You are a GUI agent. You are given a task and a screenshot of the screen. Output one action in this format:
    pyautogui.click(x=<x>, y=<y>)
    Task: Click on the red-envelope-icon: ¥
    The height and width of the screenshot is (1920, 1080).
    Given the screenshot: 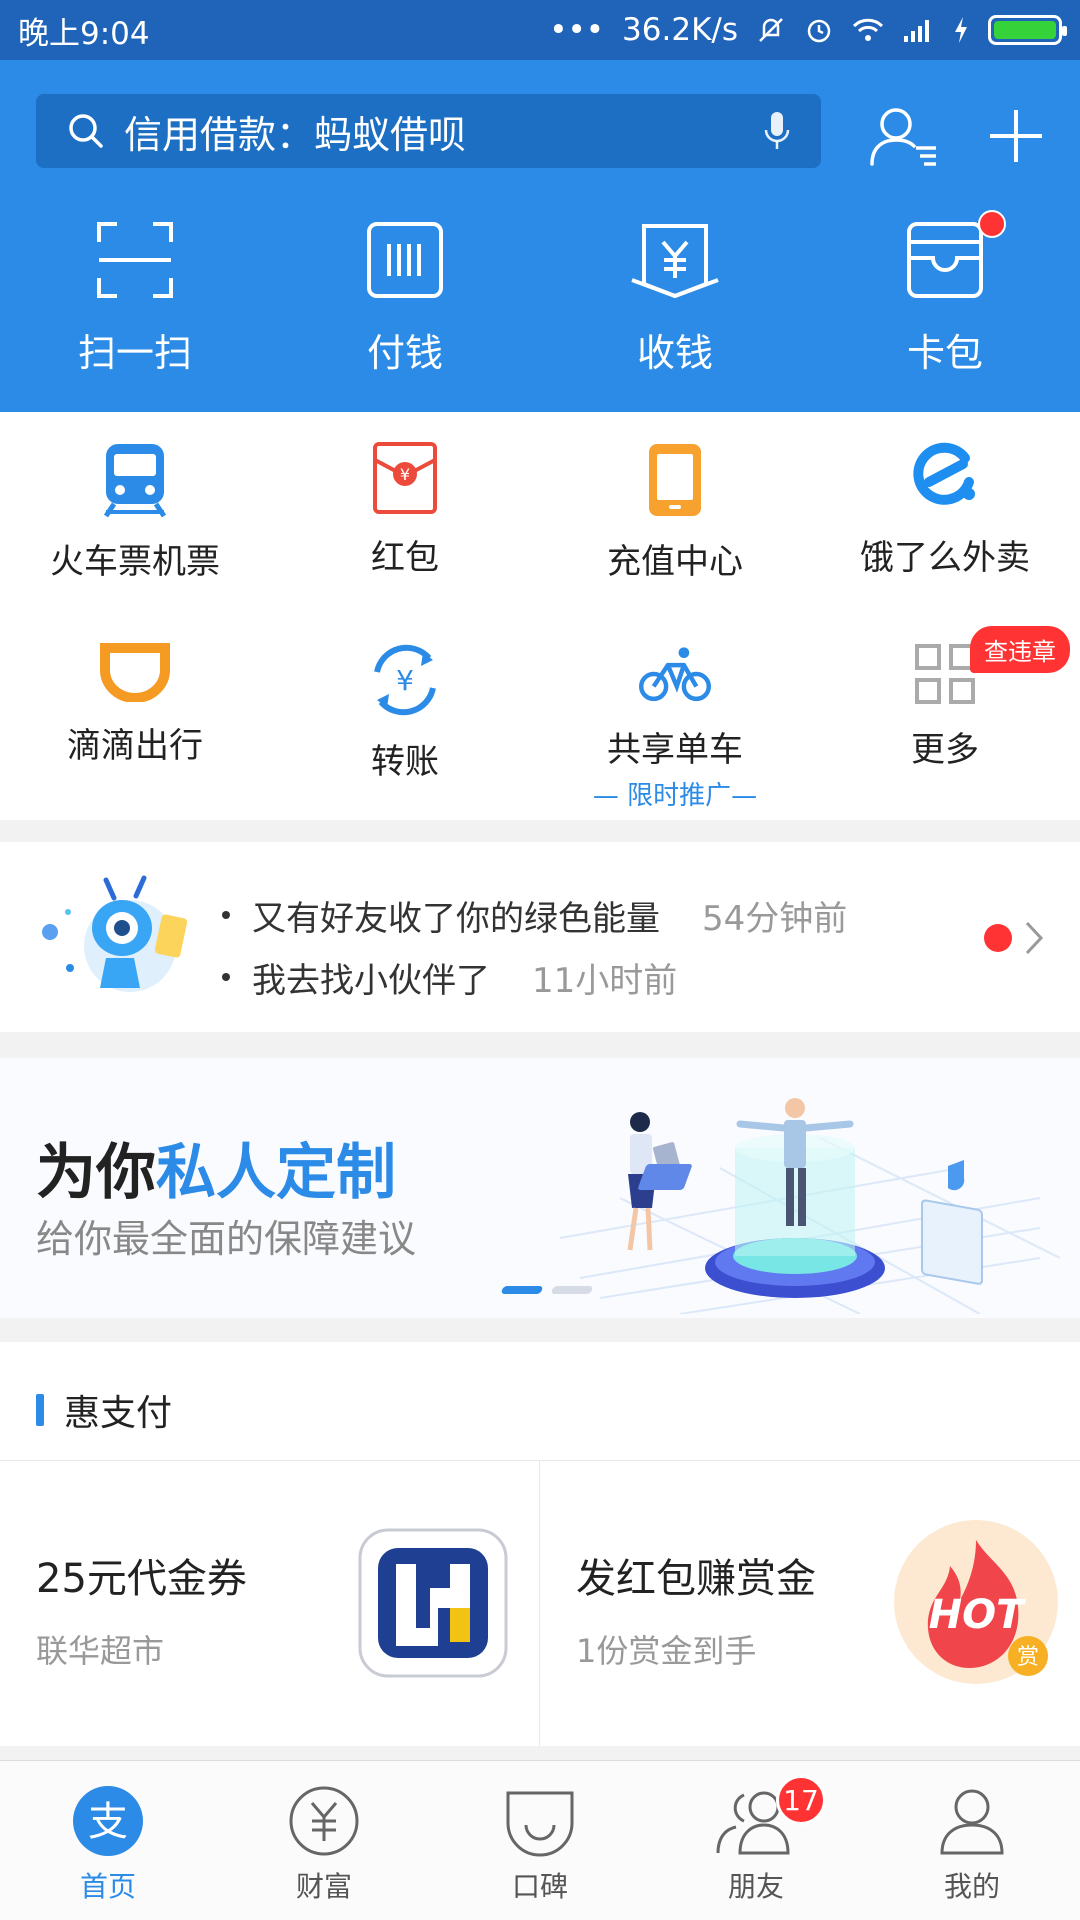 What is the action you would take?
    pyautogui.click(x=405, y=478)
    